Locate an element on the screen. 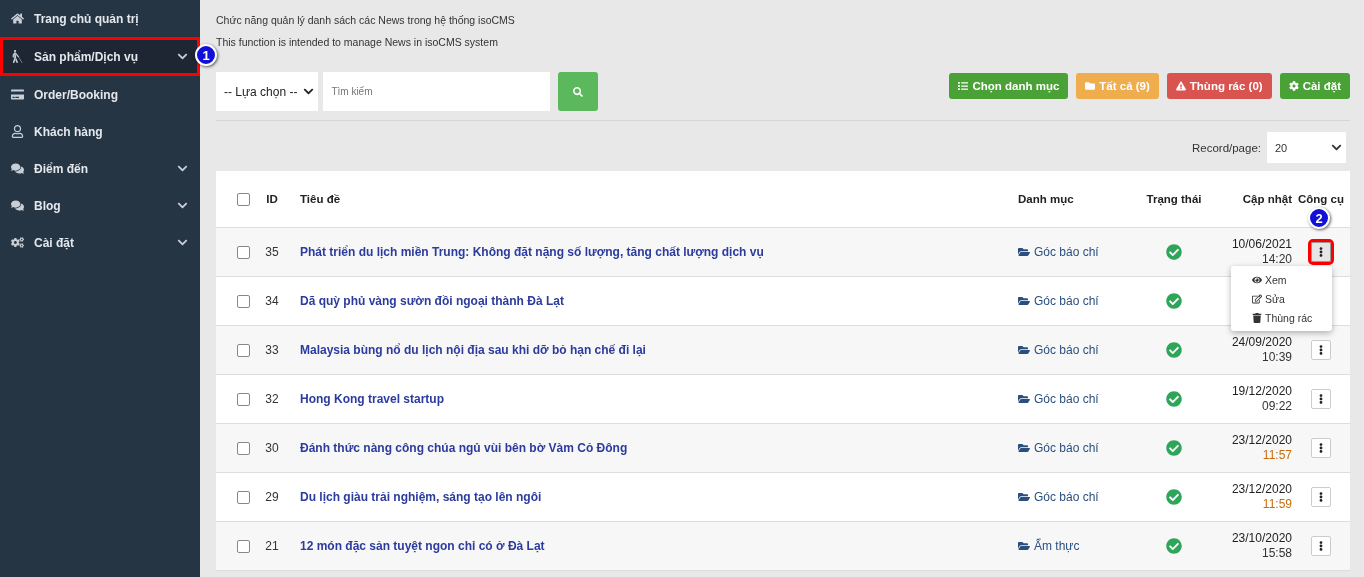 The width and height of the screenshot is (1364, 577). sidebar-item: Trang chủ quản trị is located at coordinates (100, 18).